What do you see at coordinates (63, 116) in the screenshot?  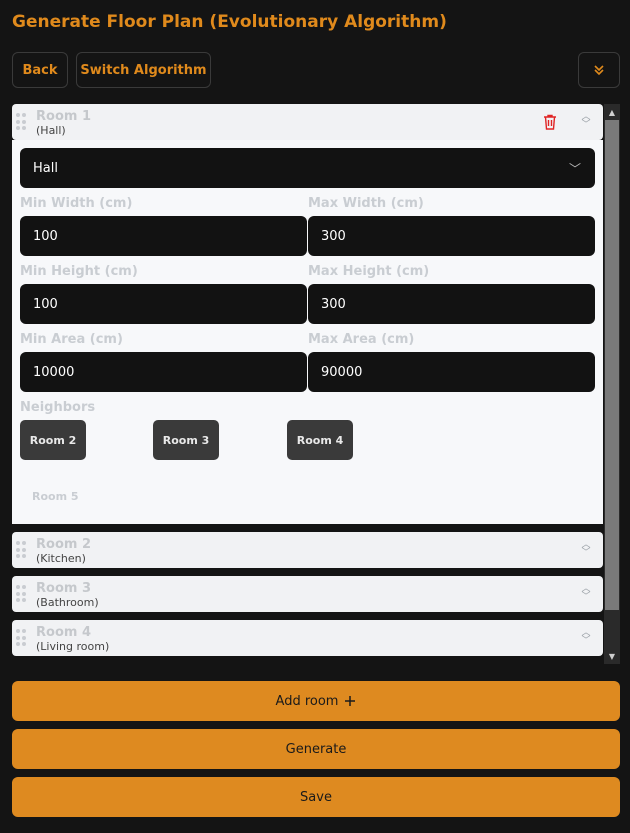 I see `room-name: Room 1` at bounding box center [63, 116].